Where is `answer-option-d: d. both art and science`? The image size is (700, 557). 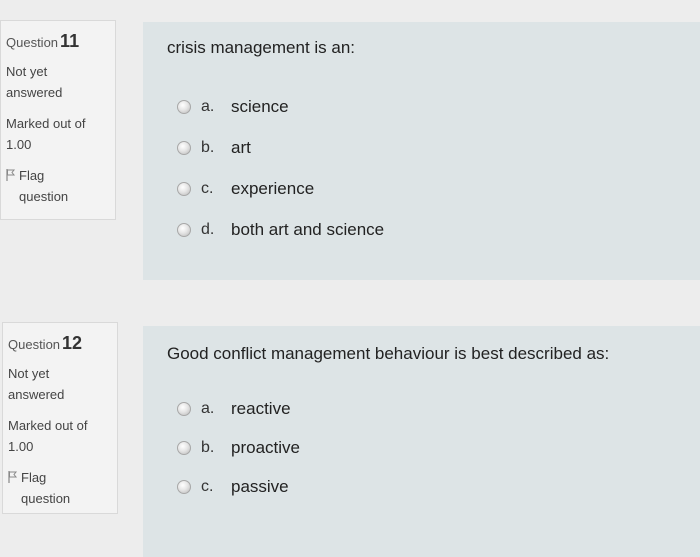 answer-option-d: d. both art and science is located at coordinates (280, 230).